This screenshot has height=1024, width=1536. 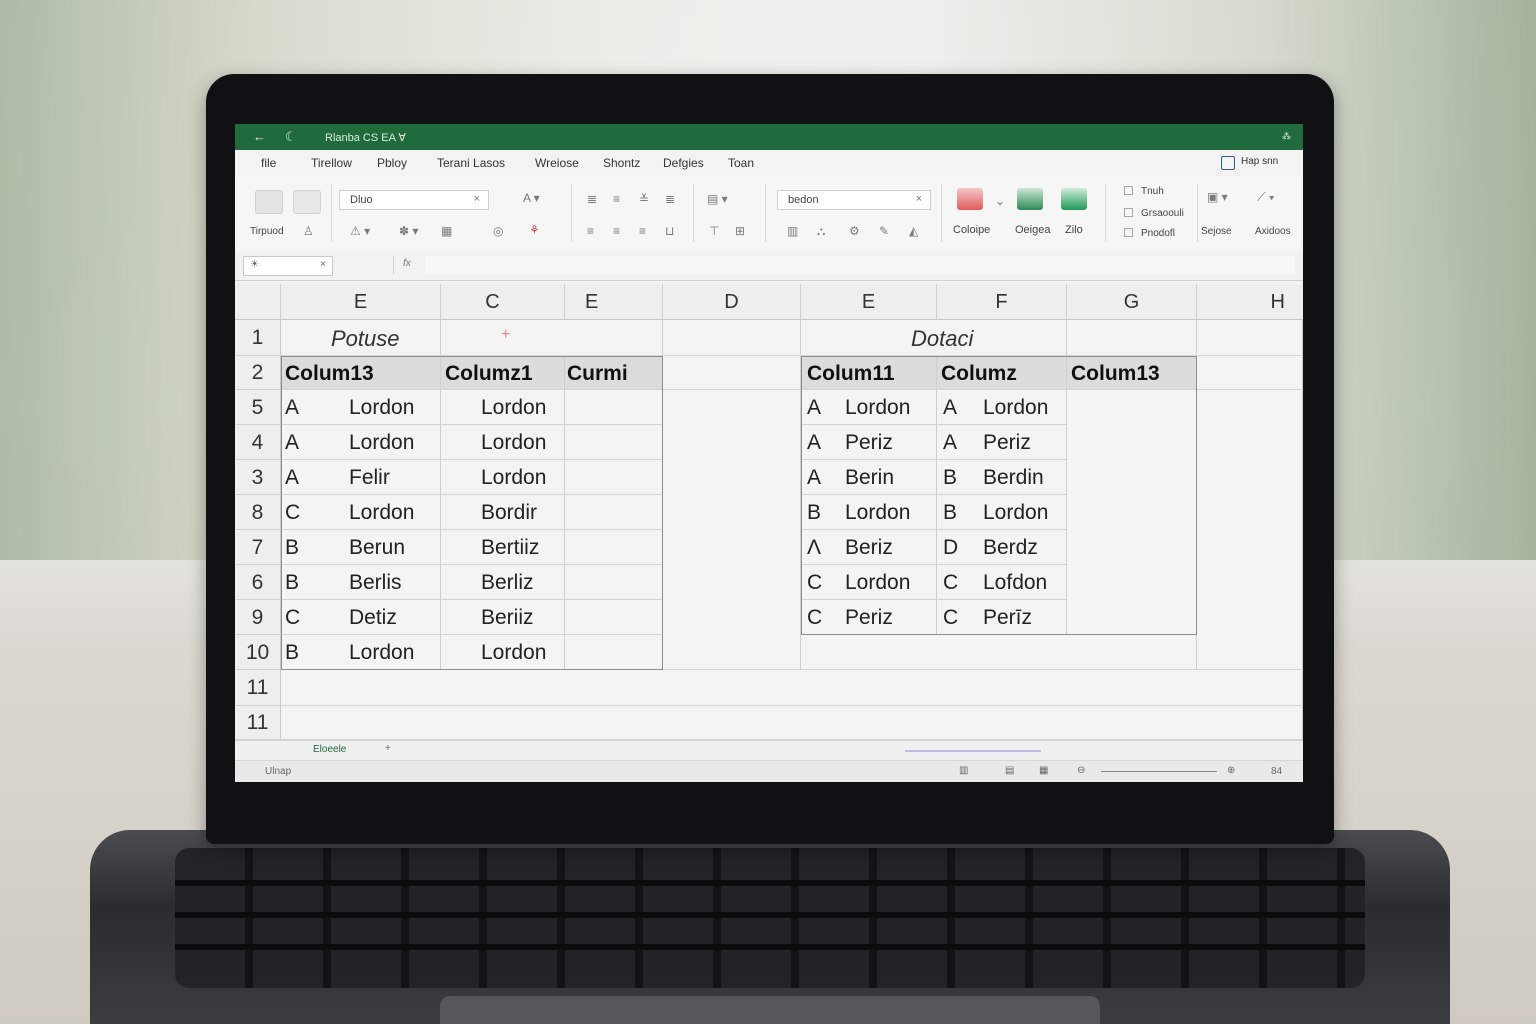 I want to click on insert-icon: ▣ ▾, so click(x=1217, y=197).